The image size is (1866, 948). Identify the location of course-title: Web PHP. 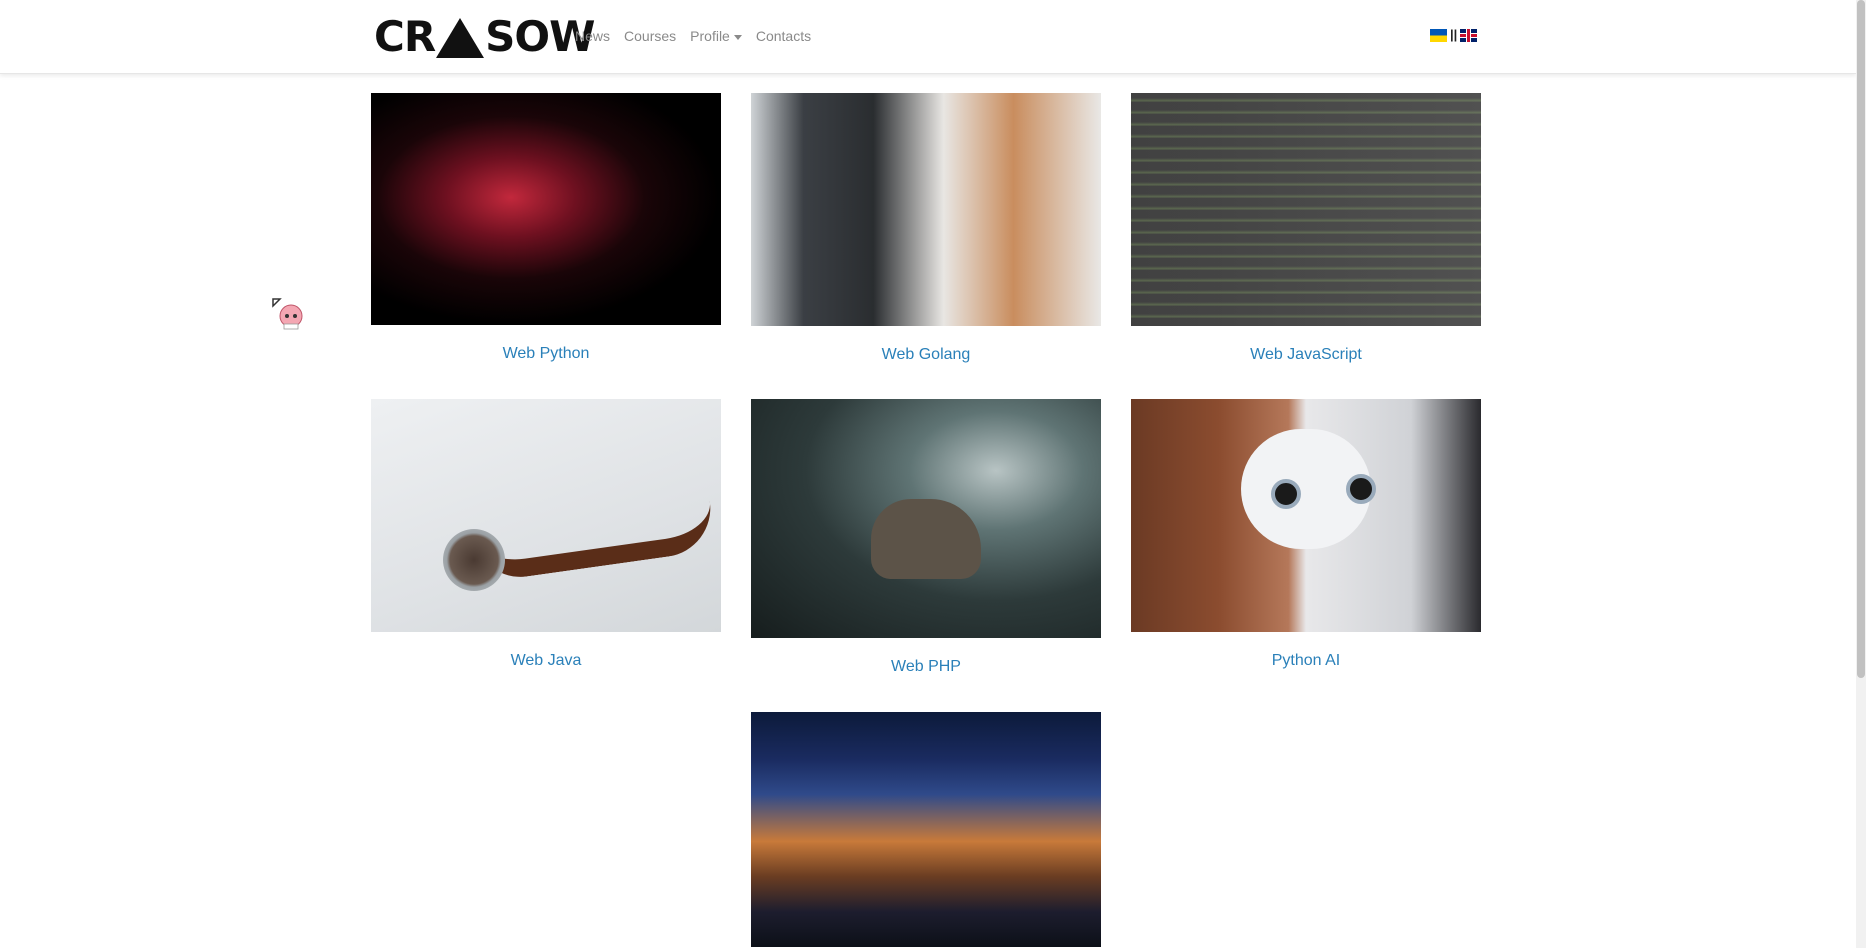
(926, 667).